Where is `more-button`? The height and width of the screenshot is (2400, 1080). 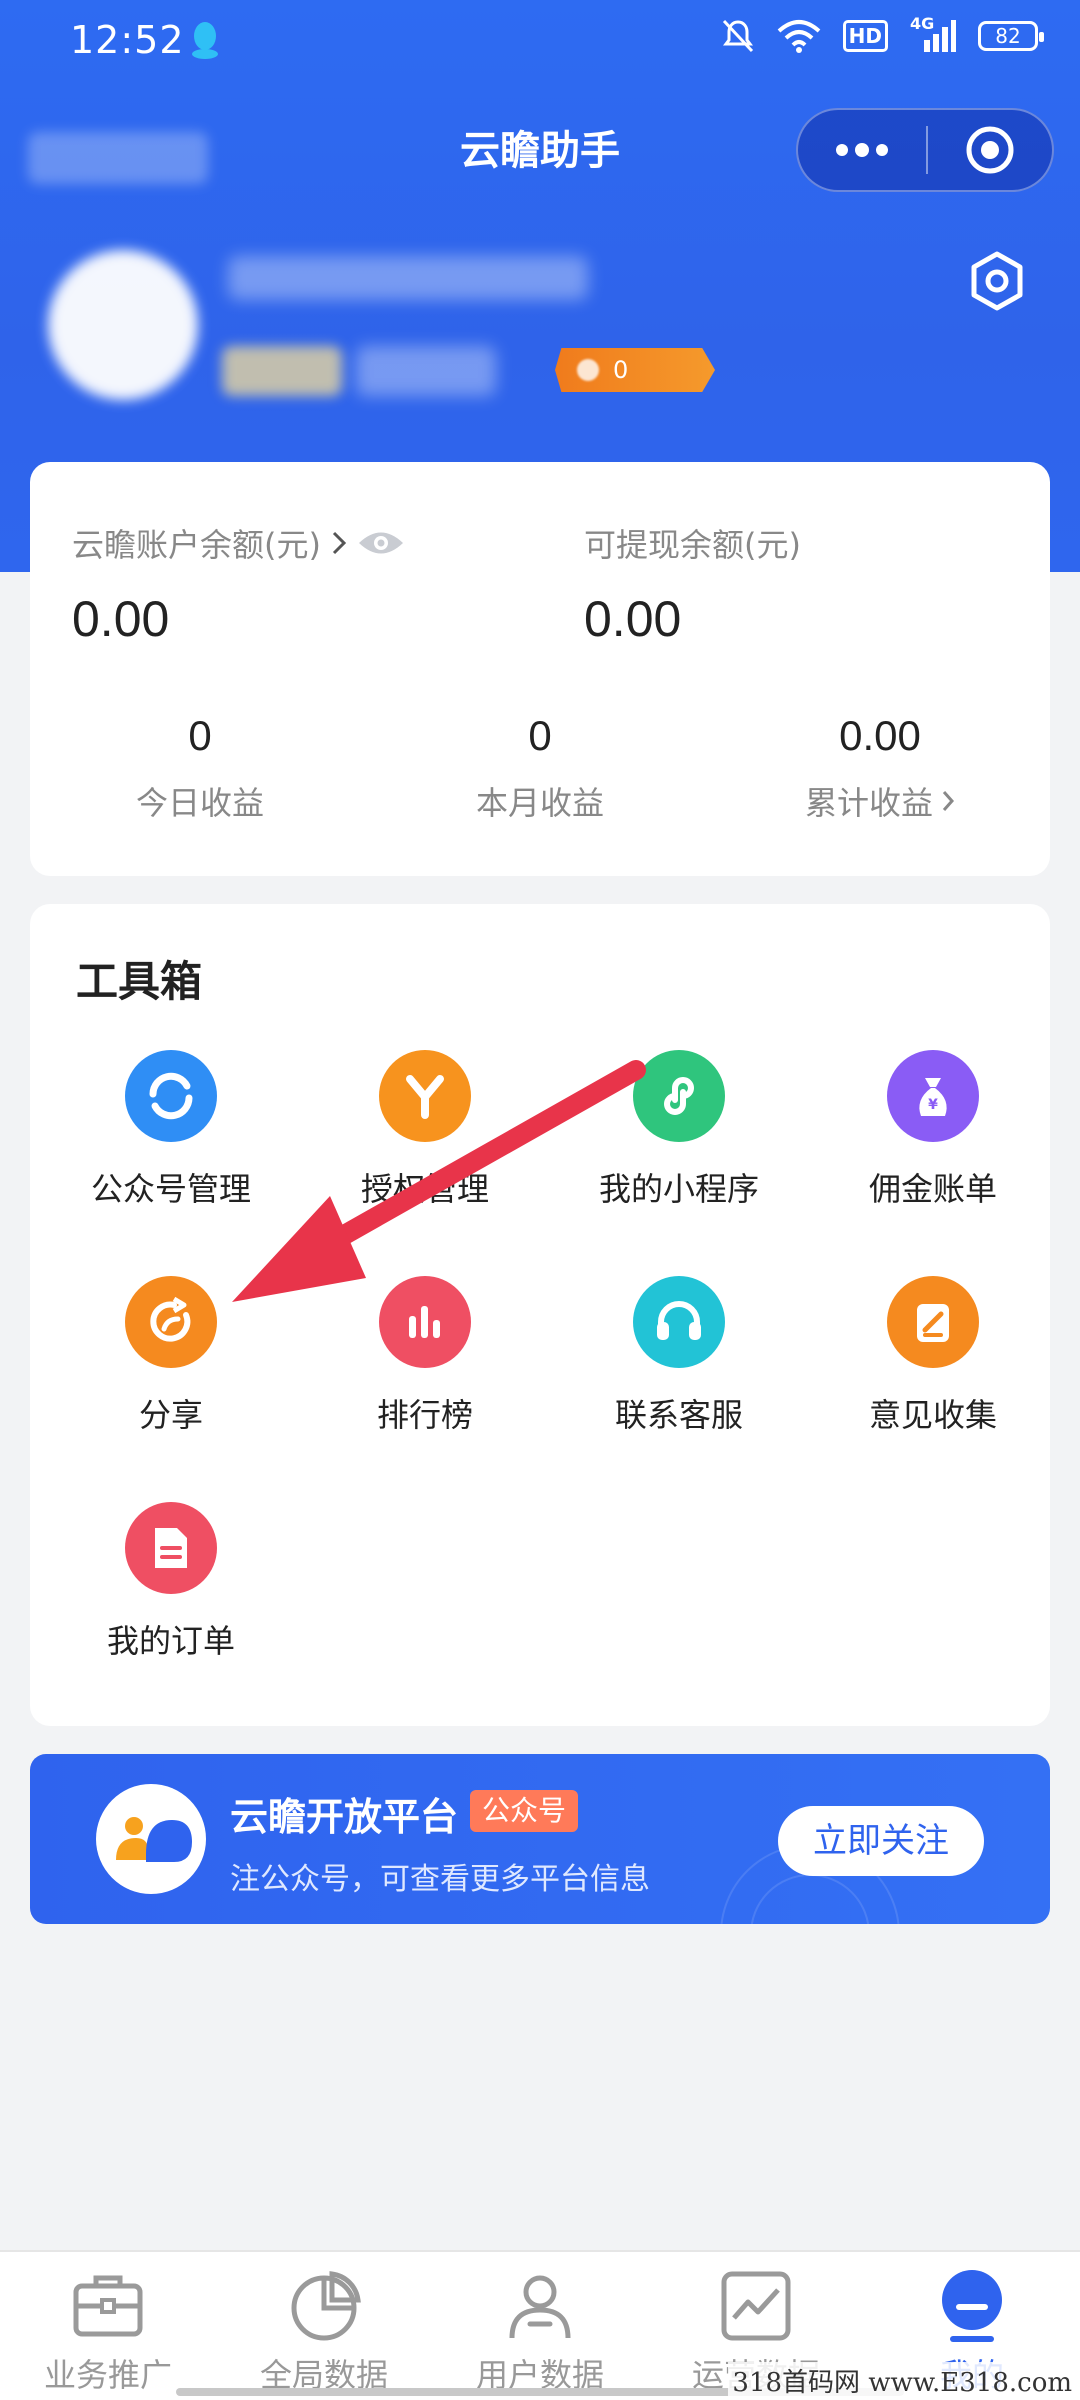 more-button is located at coordinates (862, 150).